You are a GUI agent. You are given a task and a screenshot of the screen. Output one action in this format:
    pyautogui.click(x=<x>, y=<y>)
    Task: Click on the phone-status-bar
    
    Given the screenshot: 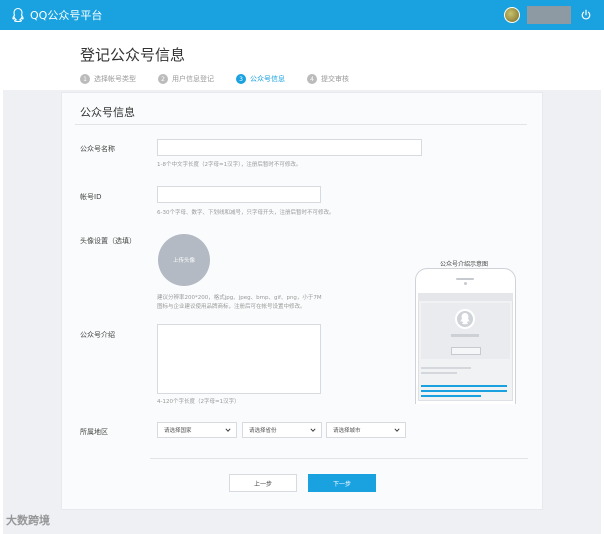 What is the action you would take?
    pyautogui.click(x=465, y=297)
    